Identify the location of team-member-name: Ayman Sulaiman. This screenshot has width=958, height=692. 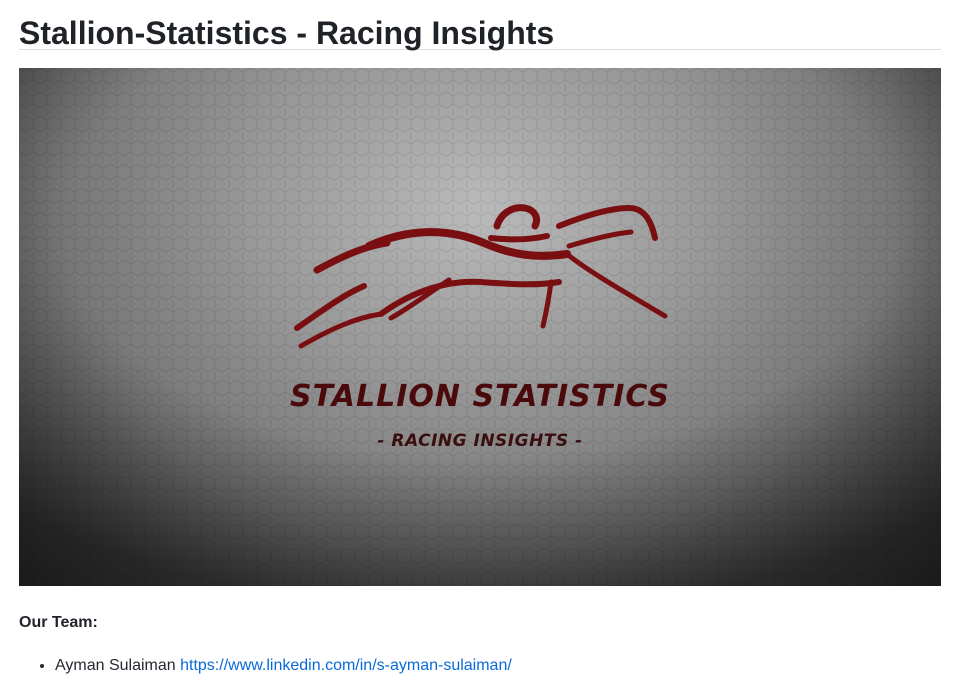
(115, 665).